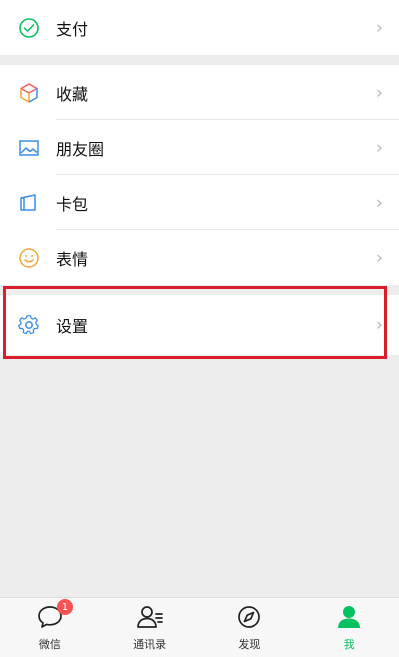 This screenshot has height=657, width=399. I want to click on menu-item-label: 收藏, so click(72, 94).